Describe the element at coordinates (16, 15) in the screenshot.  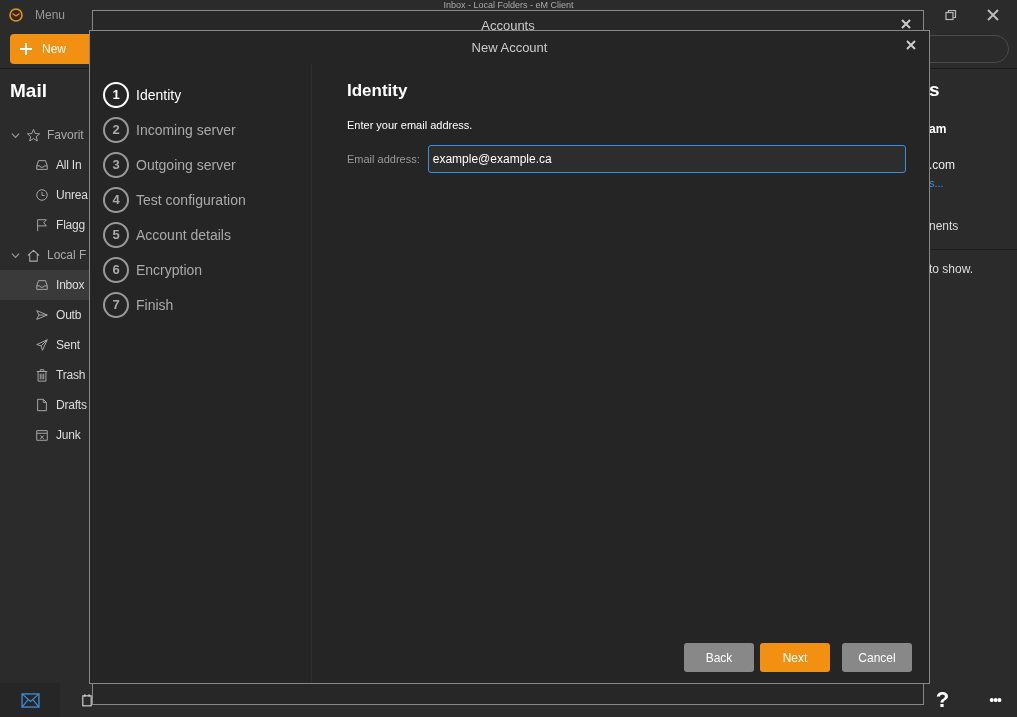
I see `logo-icon` at that location.